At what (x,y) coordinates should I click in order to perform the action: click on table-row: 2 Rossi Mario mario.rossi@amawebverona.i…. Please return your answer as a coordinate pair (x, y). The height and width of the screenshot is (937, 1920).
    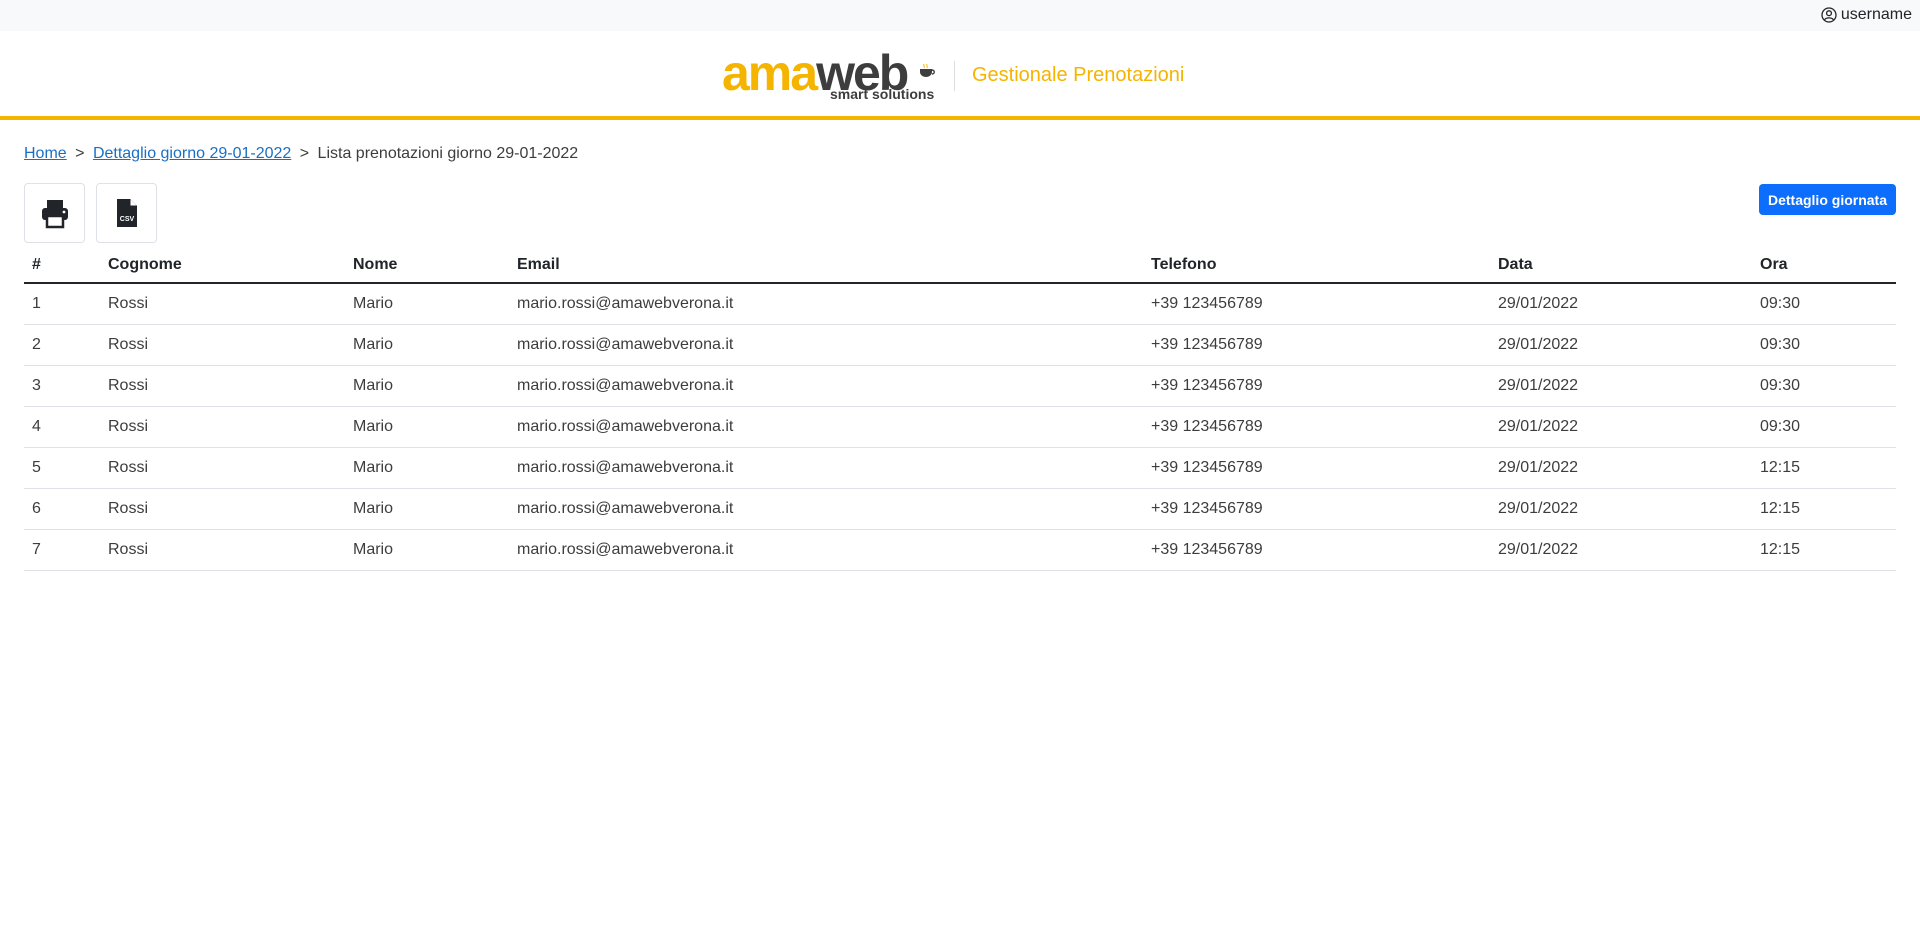
    Looking at the image, I should click on (960, 345).